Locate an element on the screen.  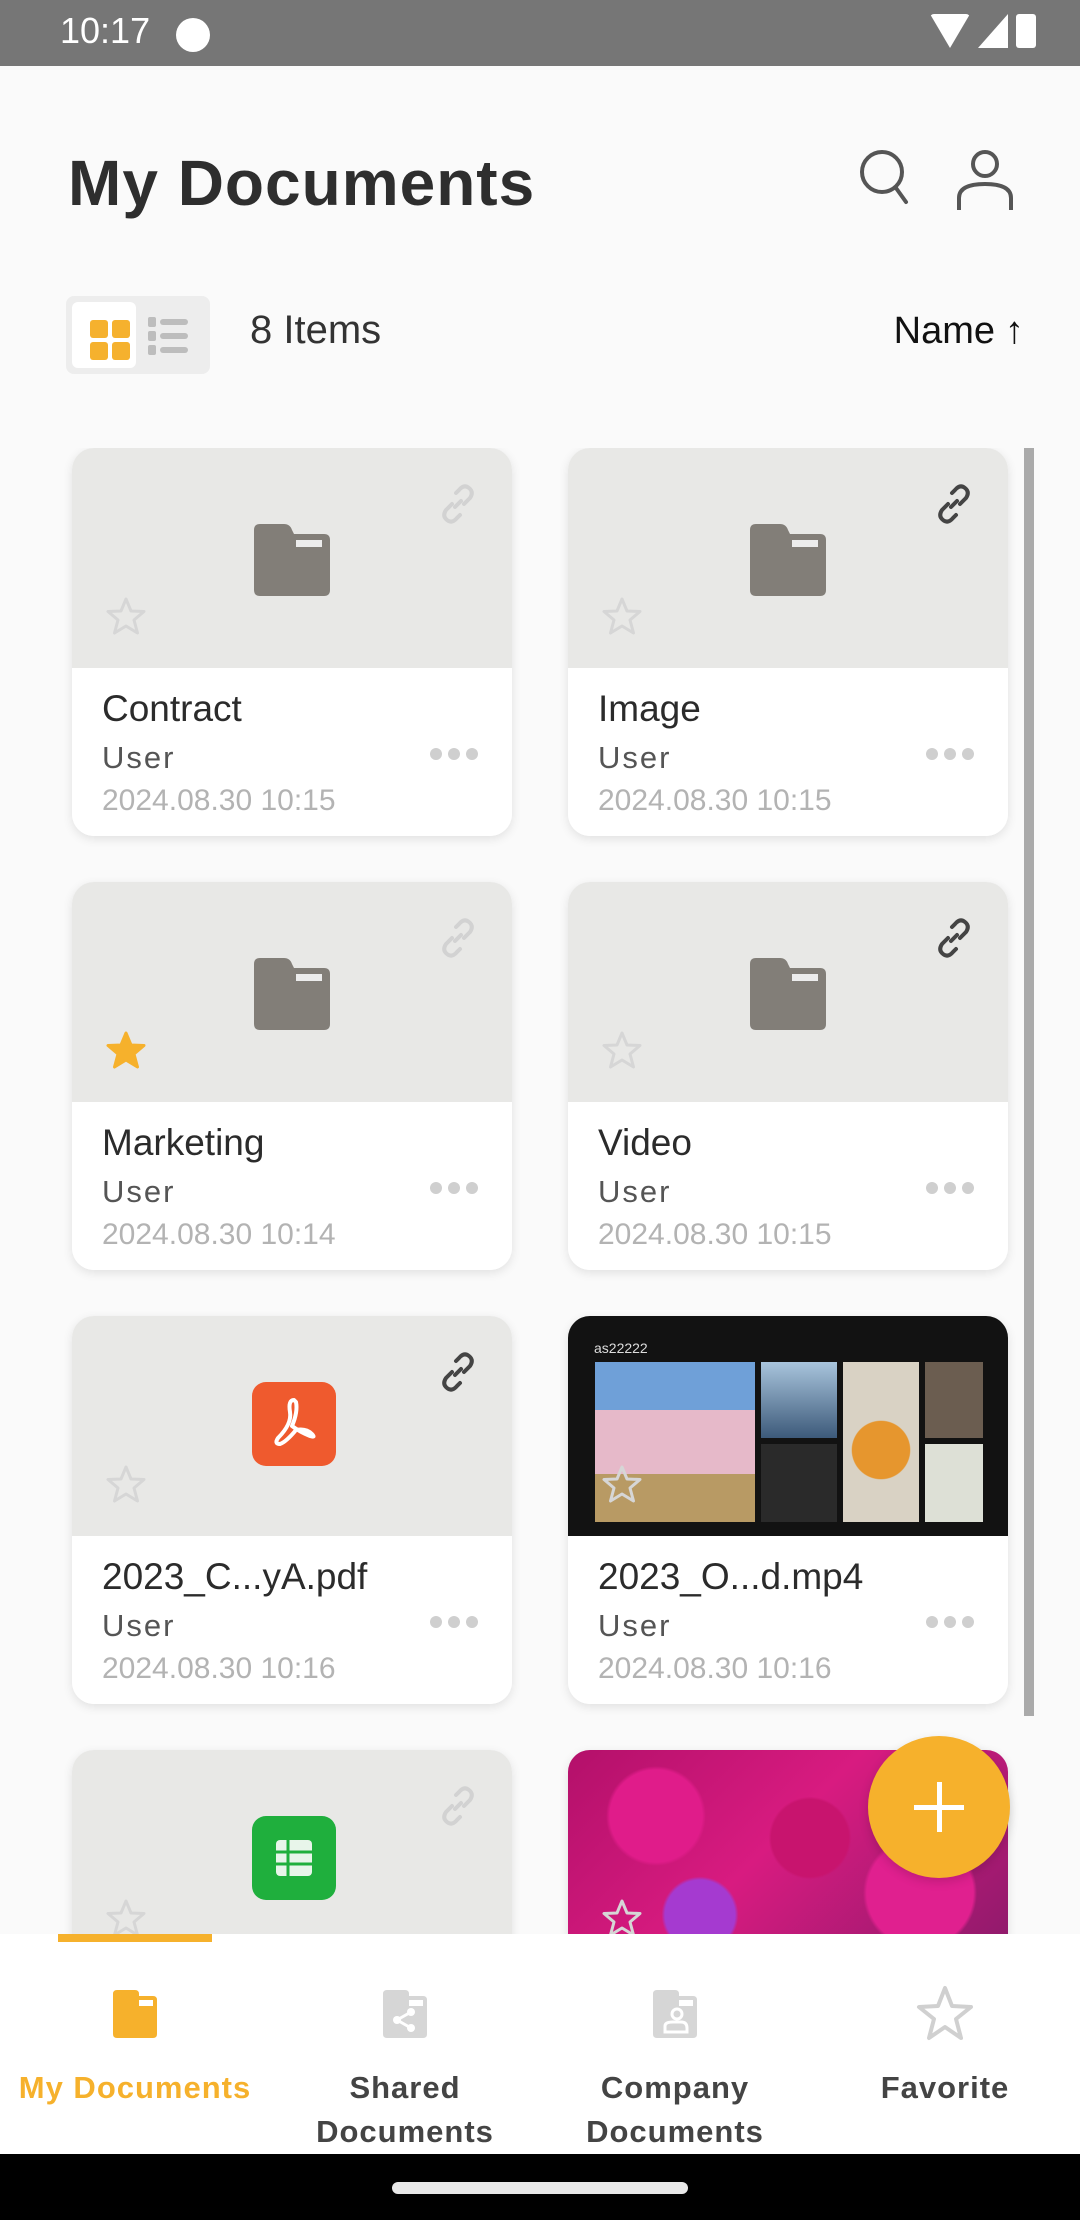
document-card: Video User 2024.08.30 10:15 is located at coordinates (788, 1076).